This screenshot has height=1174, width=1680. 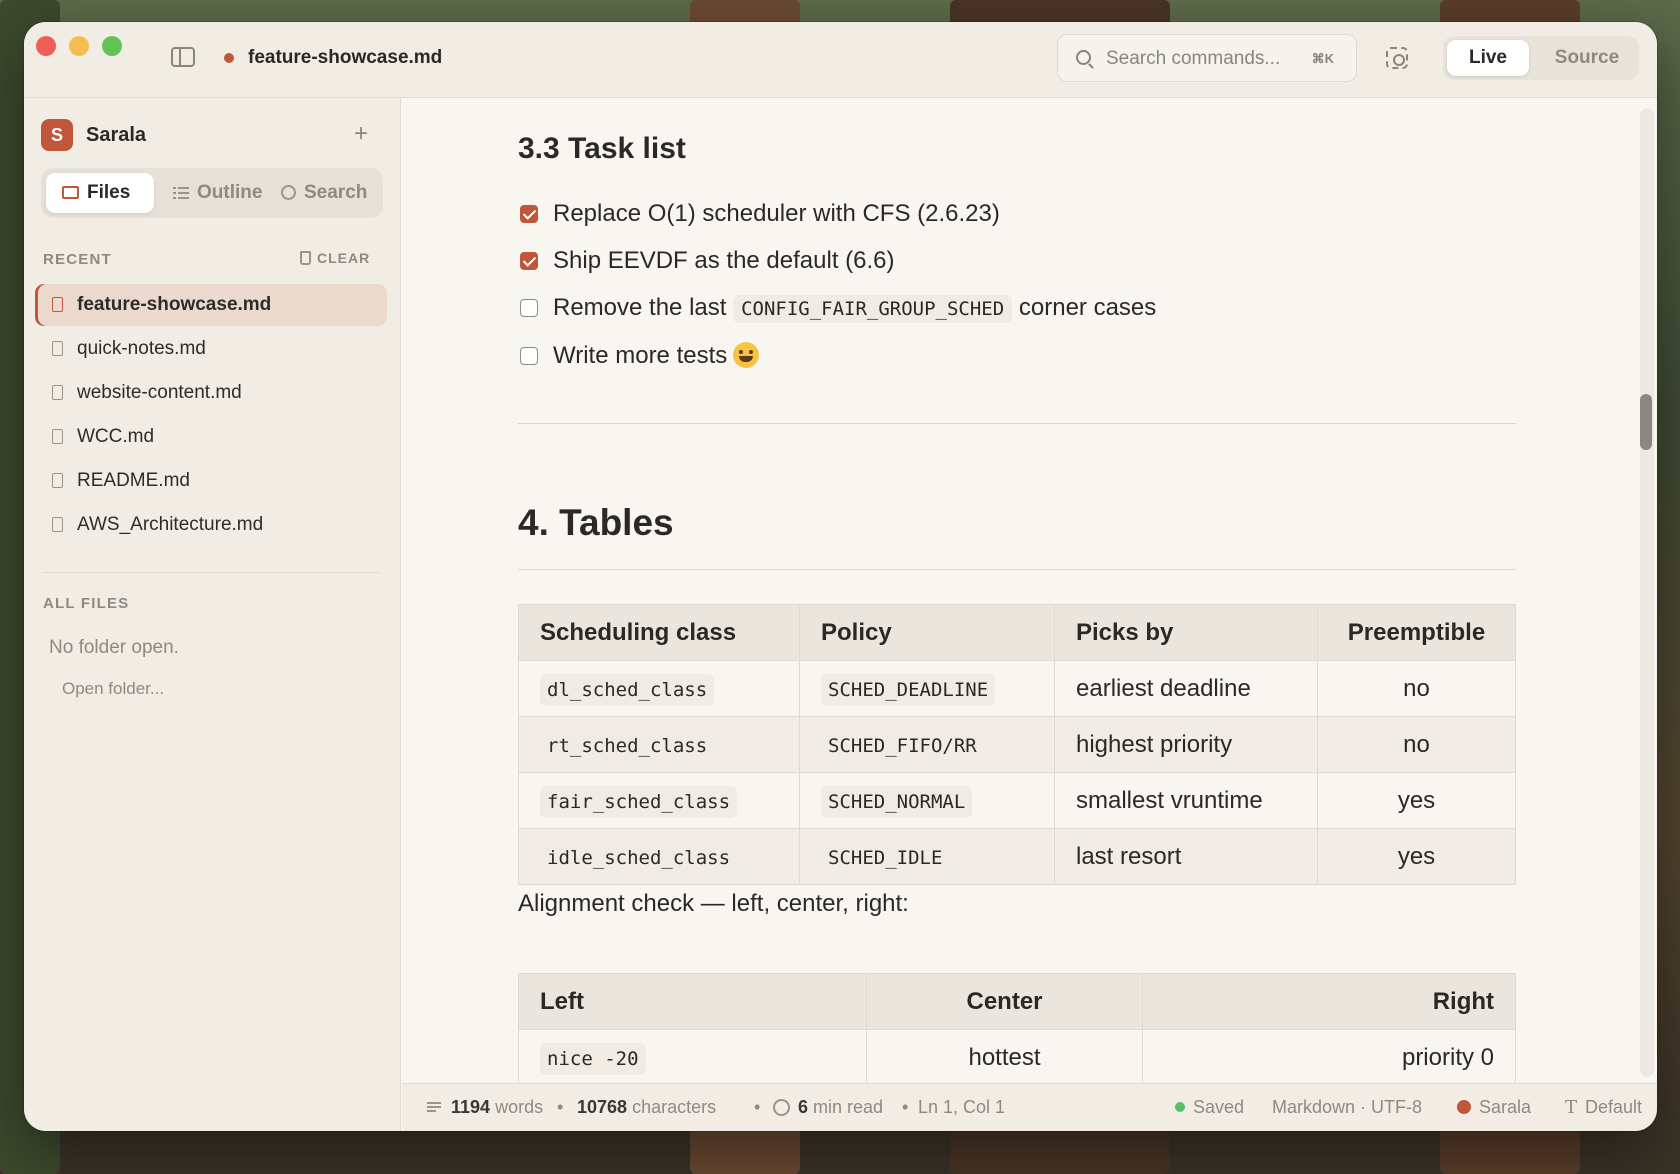 I want to click on task-list-heading: 3.3 Task list, so click(x=602, y=148).